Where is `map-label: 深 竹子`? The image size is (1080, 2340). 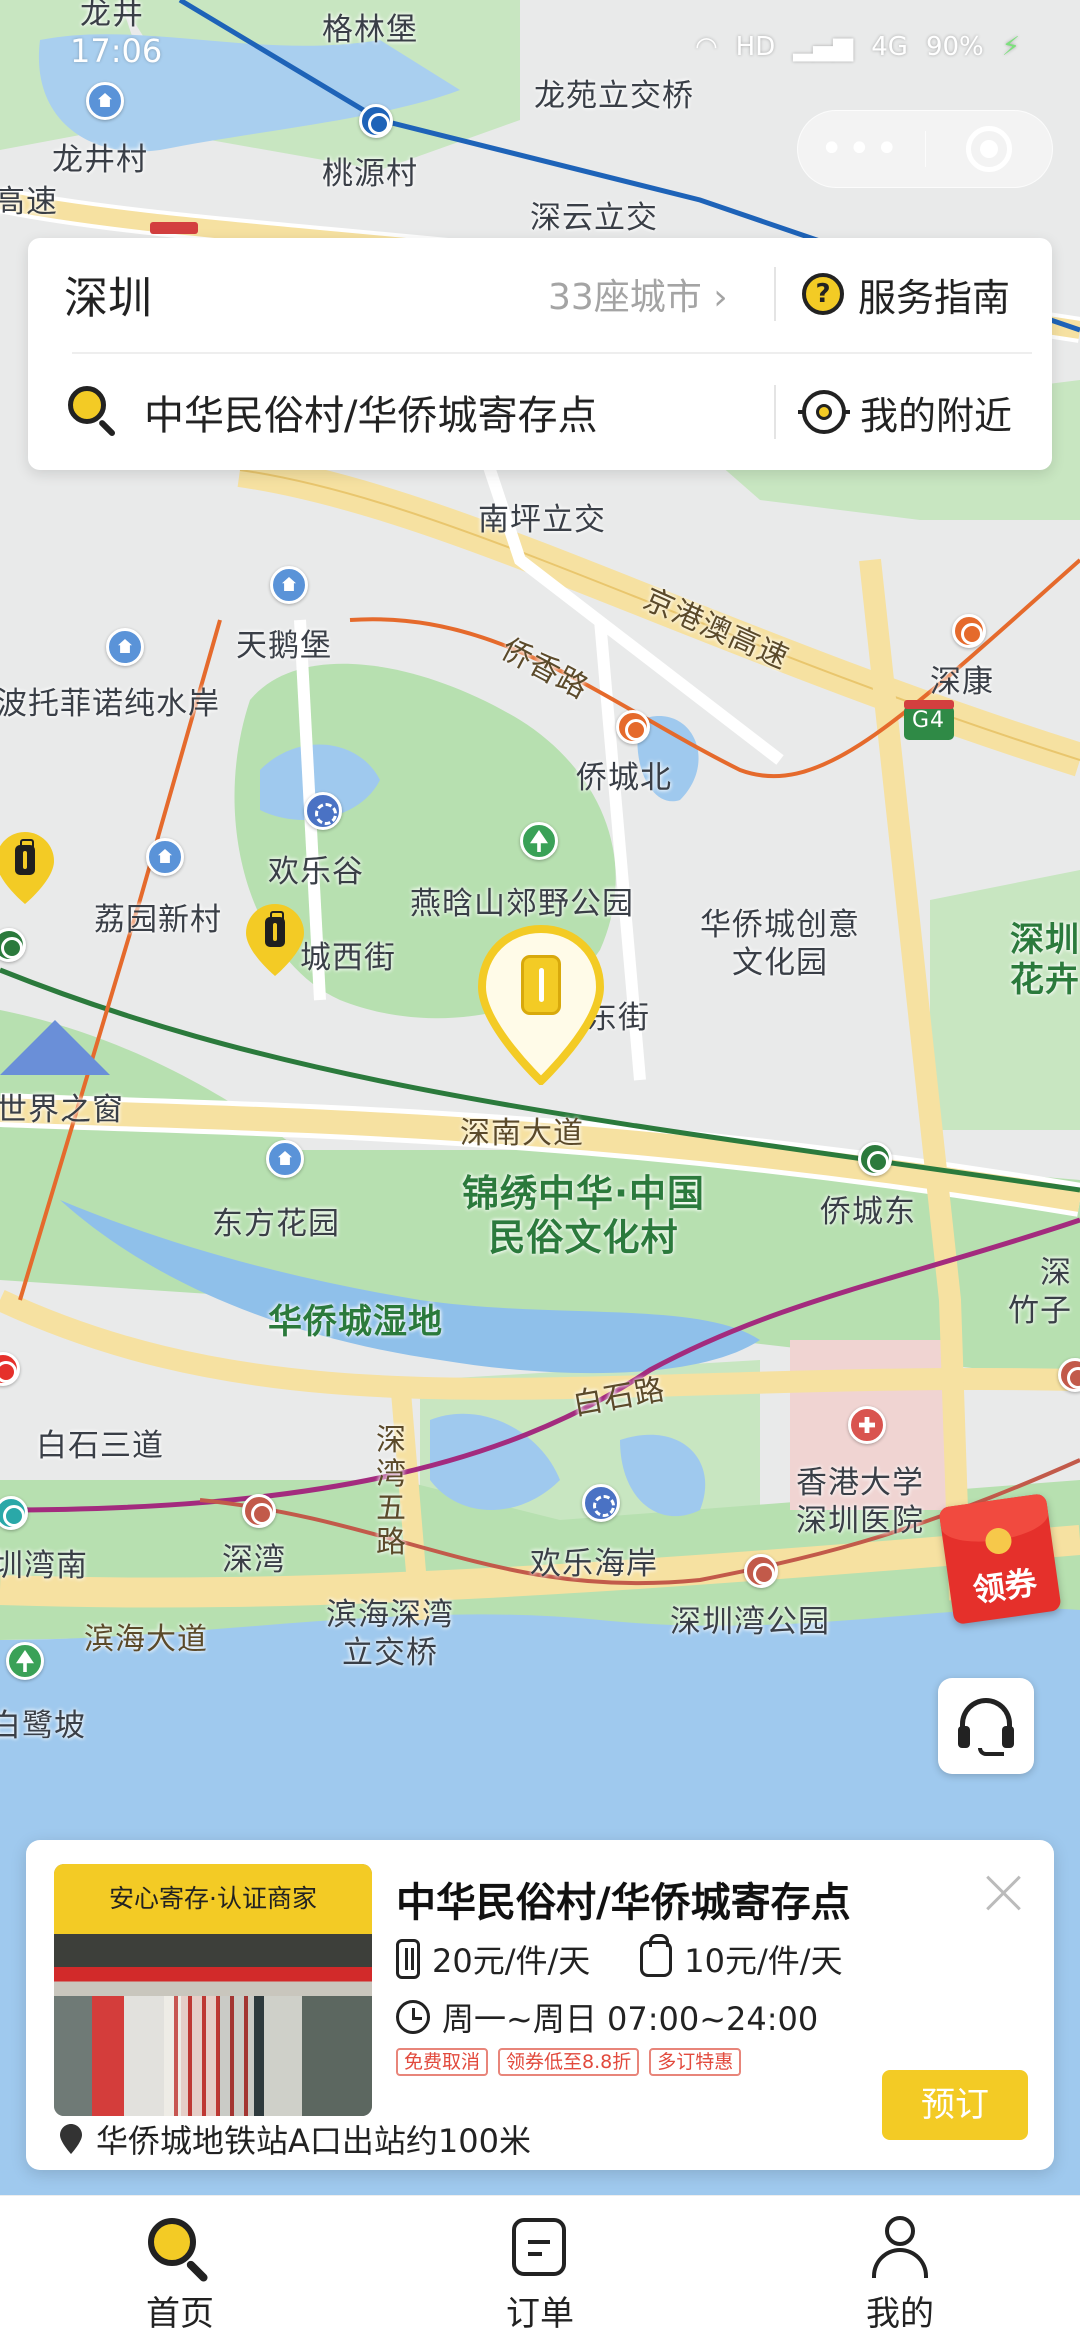
map-label: 深 竹子 is located at coordinates (1040, 1292).